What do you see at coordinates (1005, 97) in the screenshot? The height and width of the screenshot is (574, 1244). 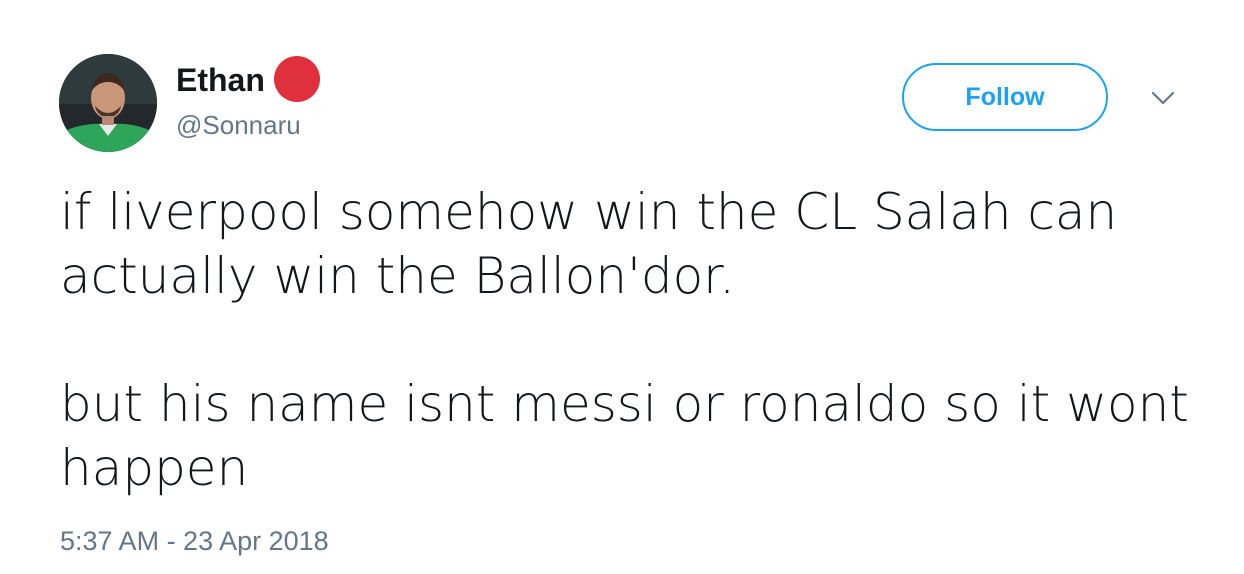 I see `follow-button: Follow` at bounding box center [1005, 97].